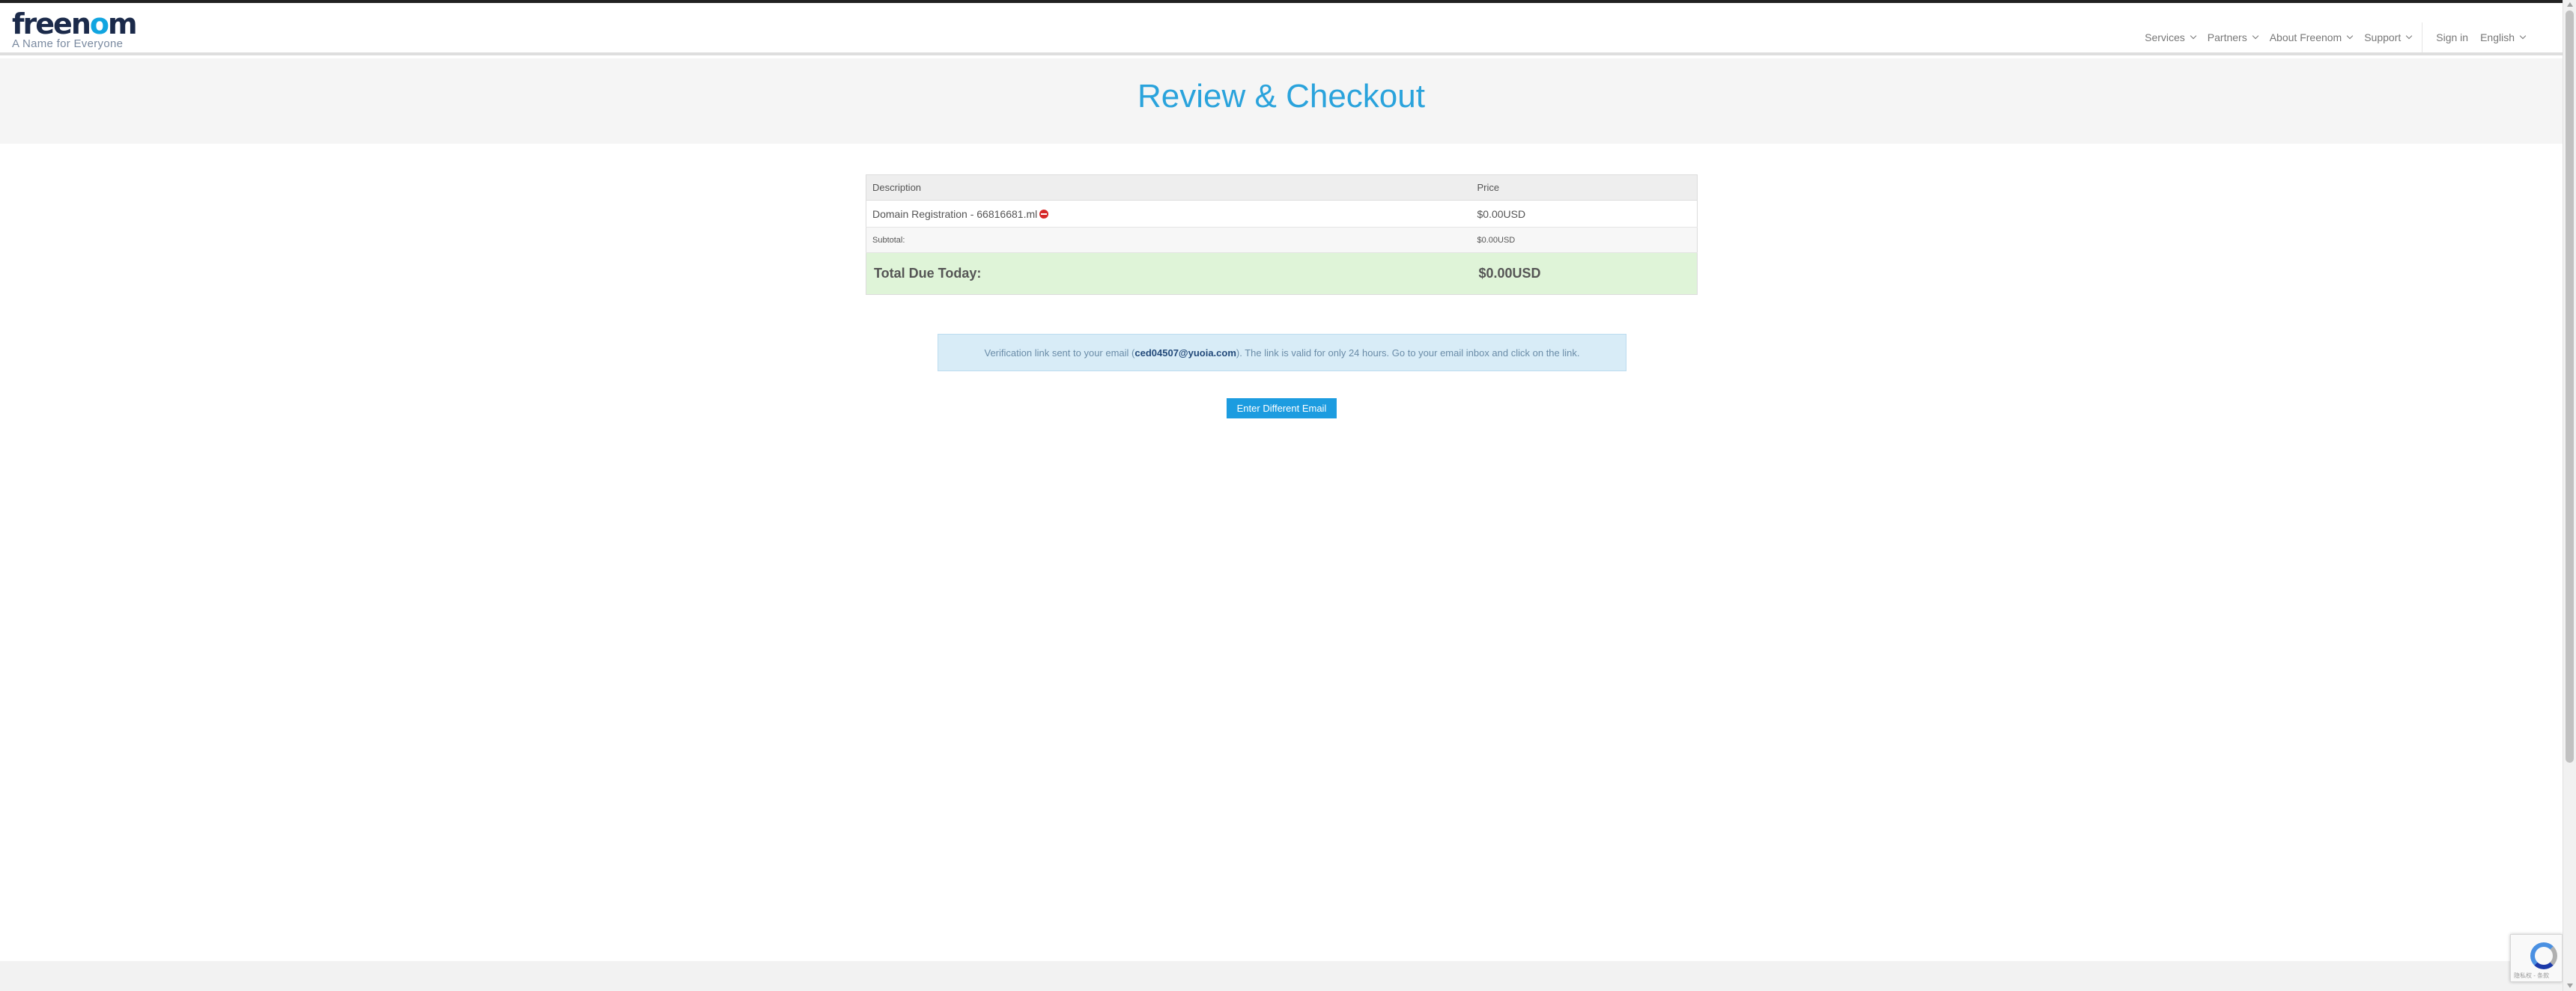 The width and height of the screenshot is (2576, 991). What do you see at coordinates (2452, 37) in the screenshot?
I see `nav-sign-in: Sign in` at bounding box center [2452, 37].